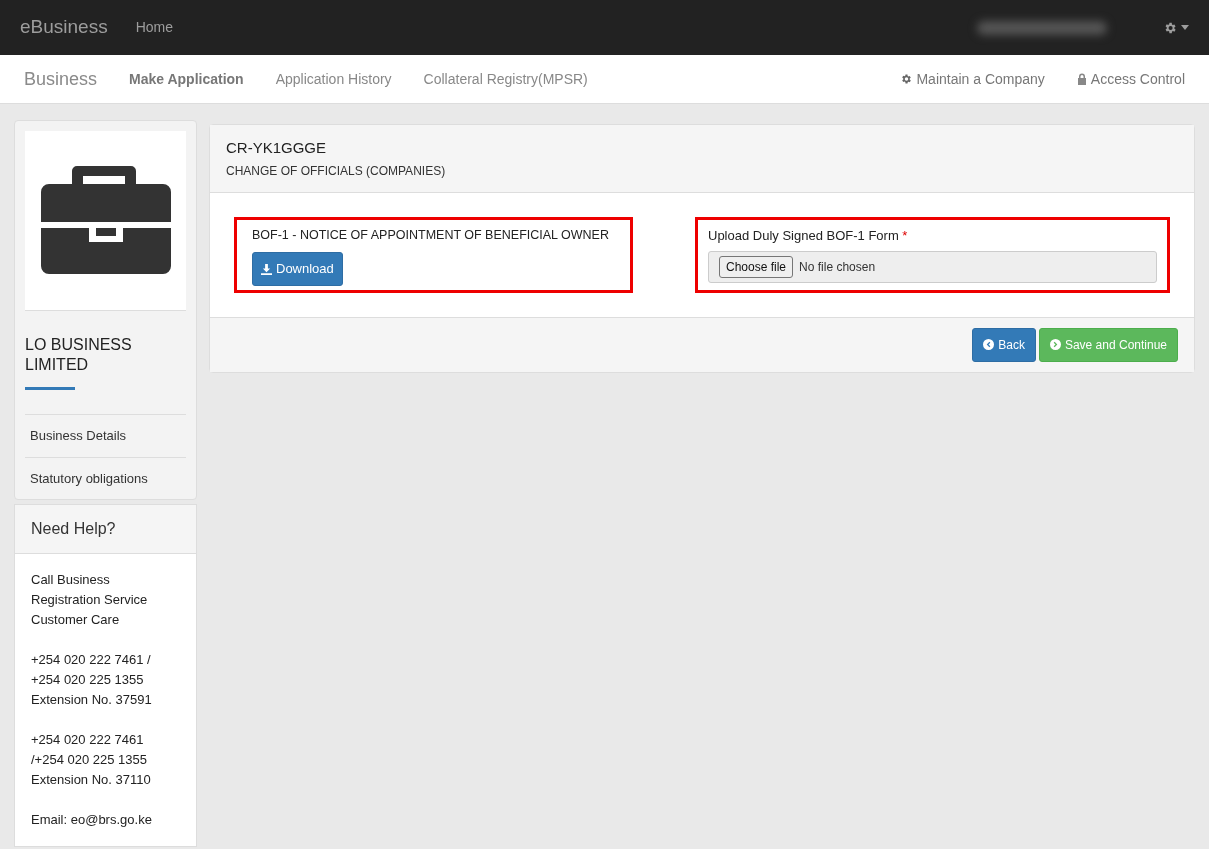 Image resolution: width=1209 pixels, height=849 pixels. Describe the element at coordinates (79, 355) in the screenshot. I see `company-name: LO BUSINESS LIMITED` at that location.